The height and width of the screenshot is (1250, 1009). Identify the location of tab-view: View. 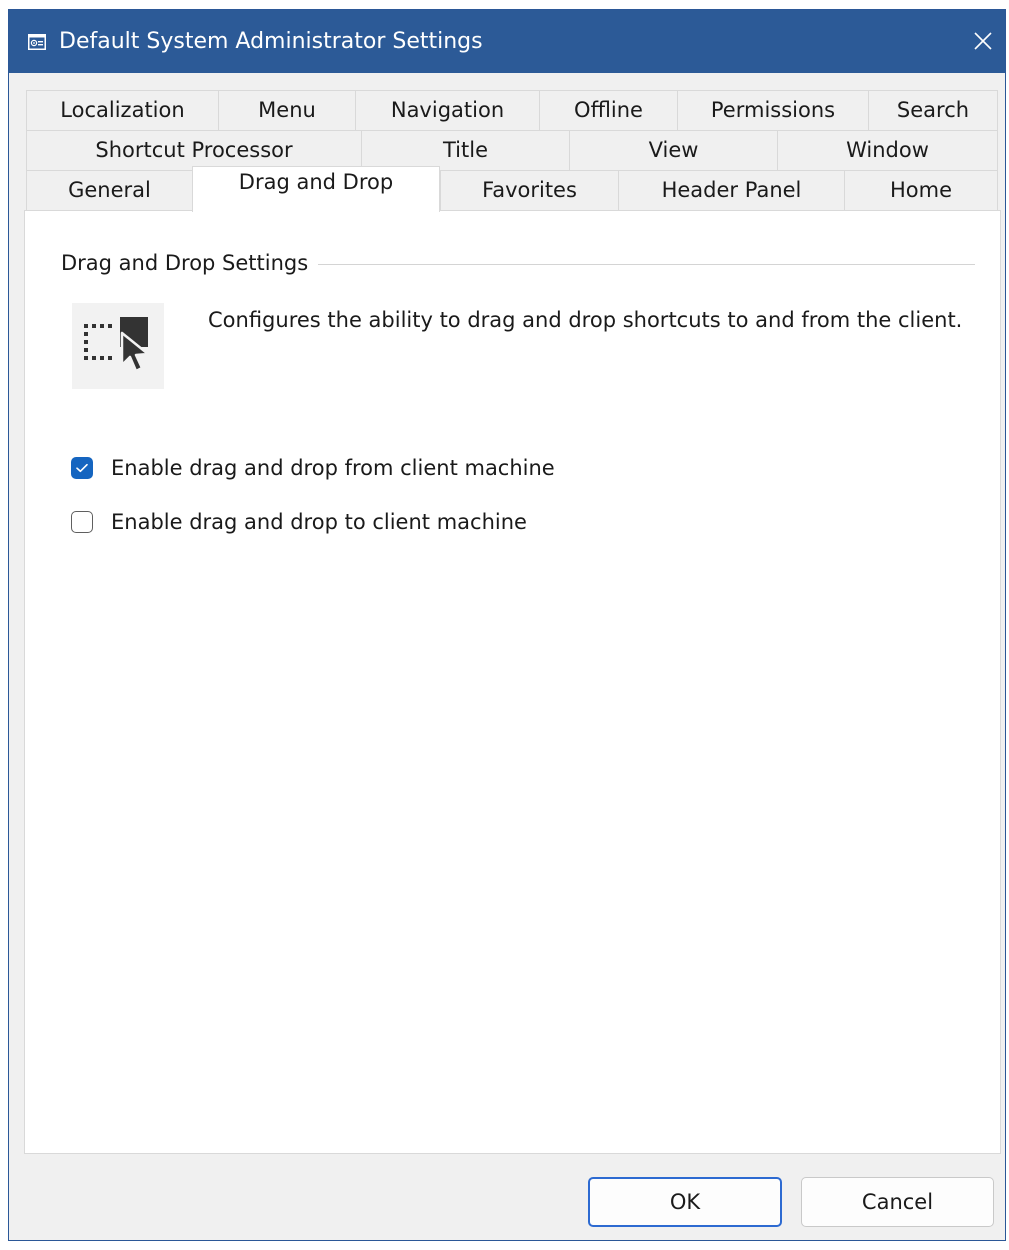
(673, 150).